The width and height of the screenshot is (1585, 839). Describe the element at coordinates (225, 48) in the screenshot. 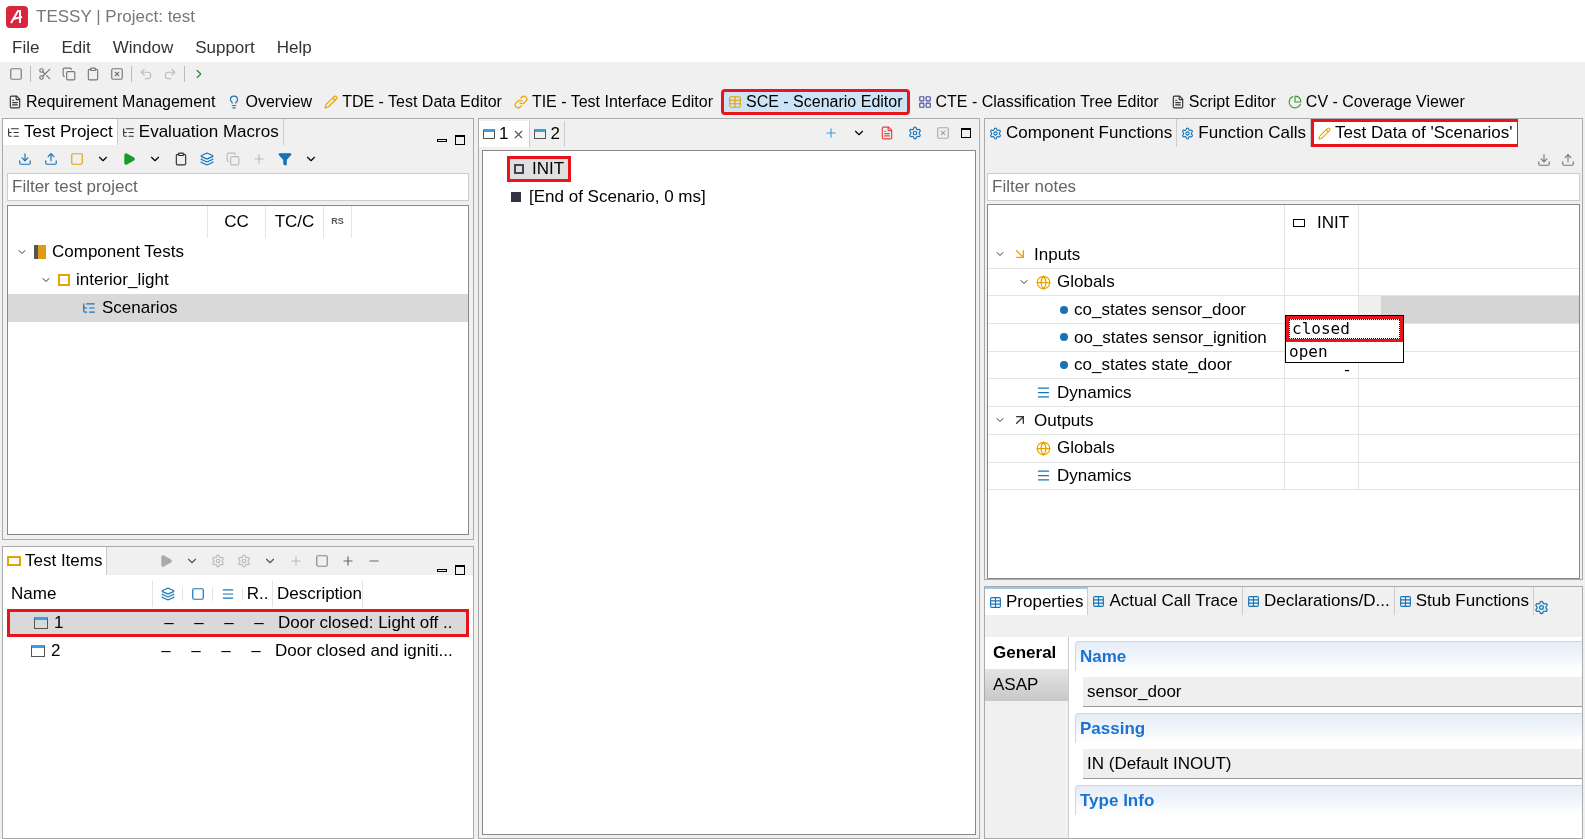

I see `menu-item: Support` at that location.